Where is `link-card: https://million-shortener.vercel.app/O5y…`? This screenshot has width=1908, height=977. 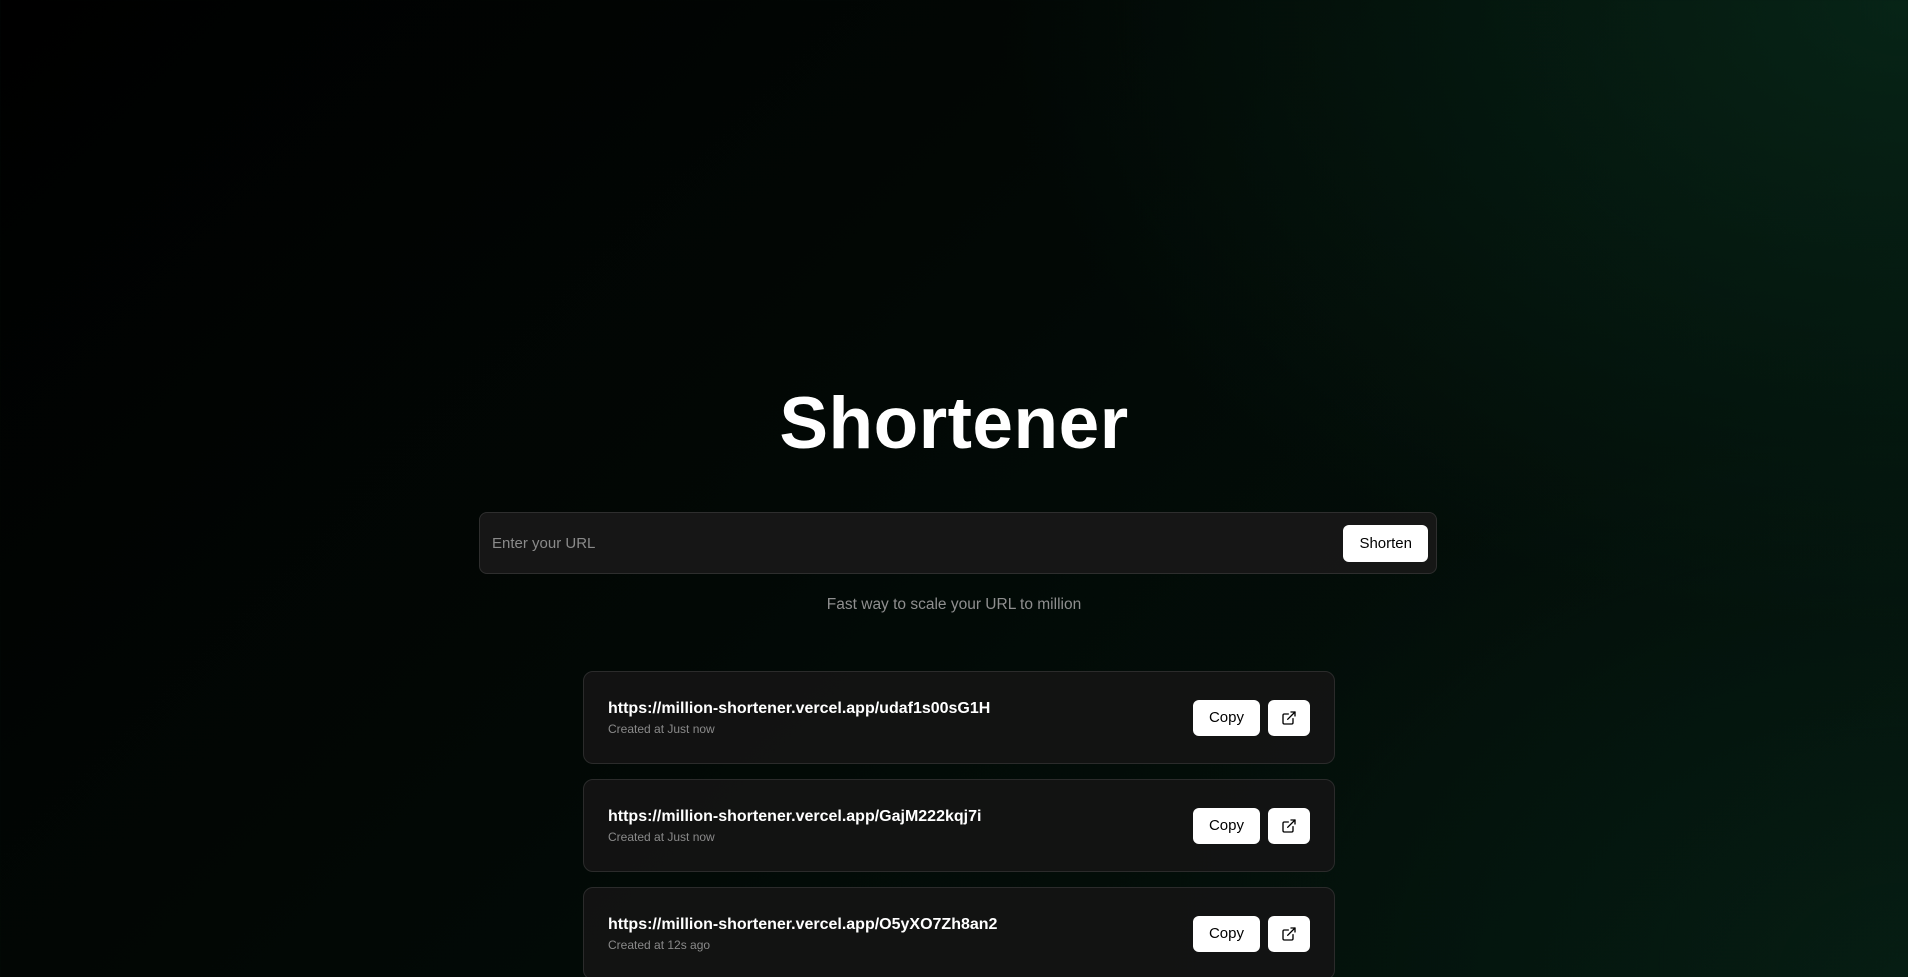
link-card: https://million-shortener.vercel.app/O5y… is located at coordinates (959, 932).